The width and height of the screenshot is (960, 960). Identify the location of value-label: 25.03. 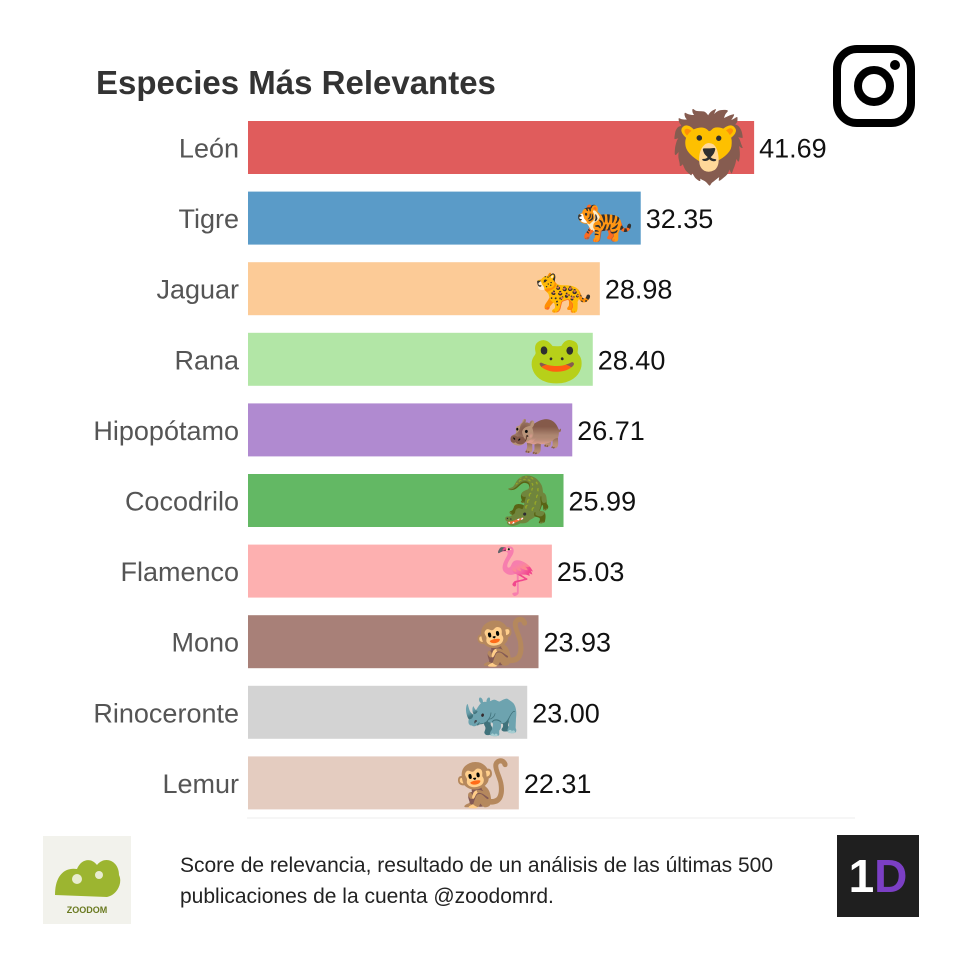
(591, 572).